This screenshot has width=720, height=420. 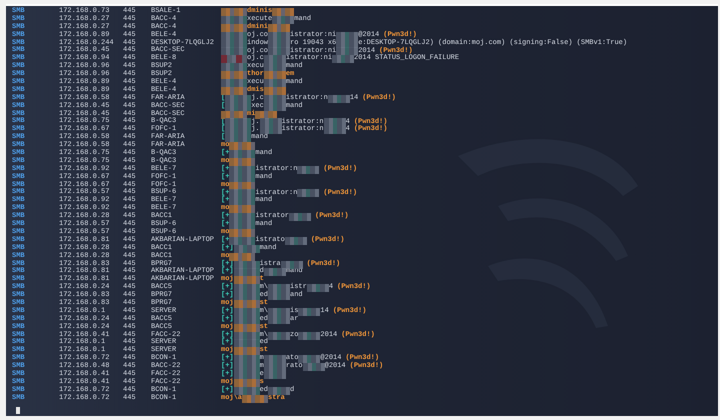 I want to click on terminal-cursor, so click(x=18, y=410).